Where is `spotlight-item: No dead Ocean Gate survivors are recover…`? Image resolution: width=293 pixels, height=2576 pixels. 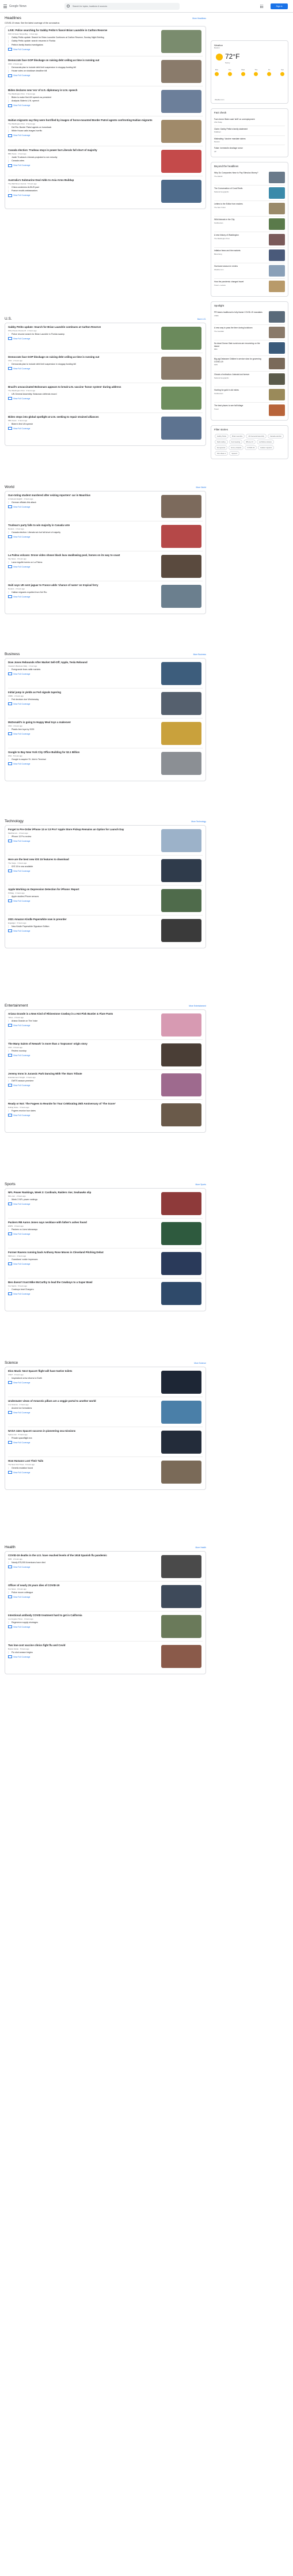 spotlight-item: No dead Ocean Gate survivors are recover… is located at coordinates (249, 349).